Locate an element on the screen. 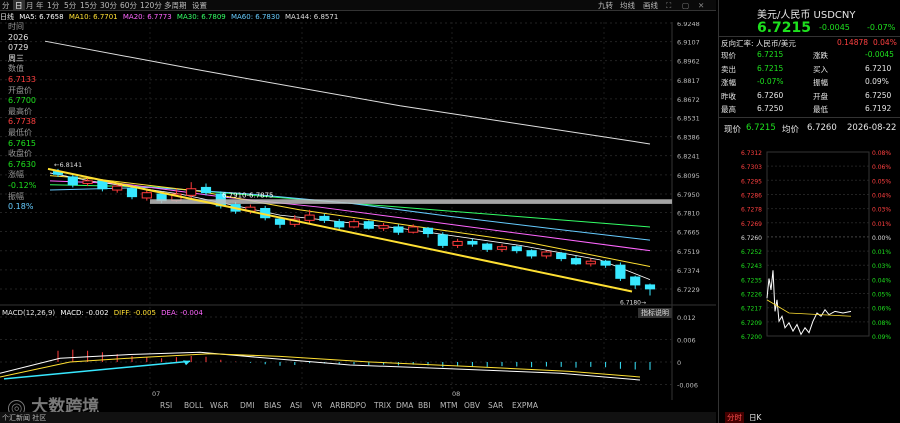  ma-button: 均线 is located at coordinates (627, 5).